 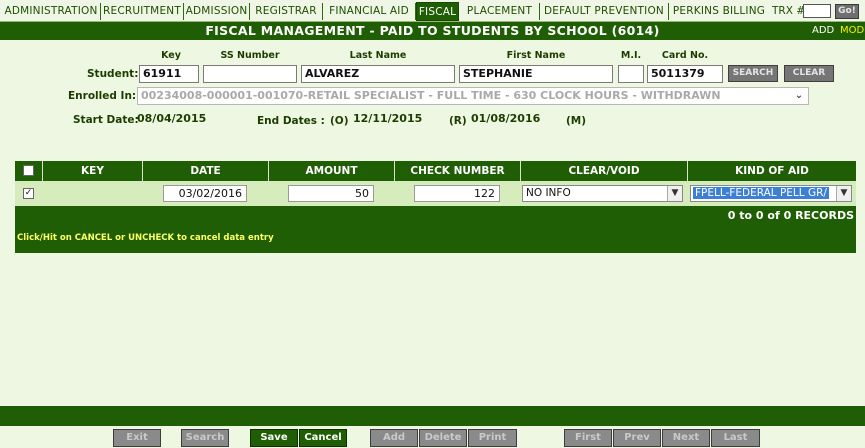 I want to click on menu-administration: ADMINISTRATION, so click(x=51, y=11).